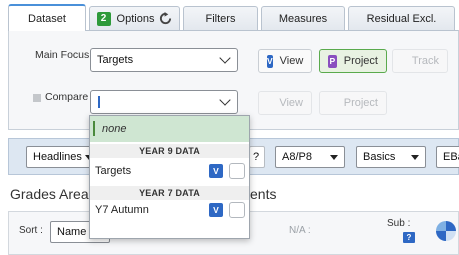 Image resolution: width=459 pixels, height=255 pixels. Describe the element at coordinates (115, 60) in the screenshot. I see `main-focus-value: Targets` at that location.